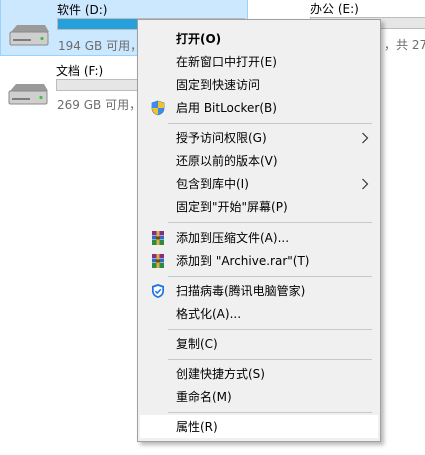  I want to click on menu-item-label: 创建快捷方式(S), so click(220, 374).